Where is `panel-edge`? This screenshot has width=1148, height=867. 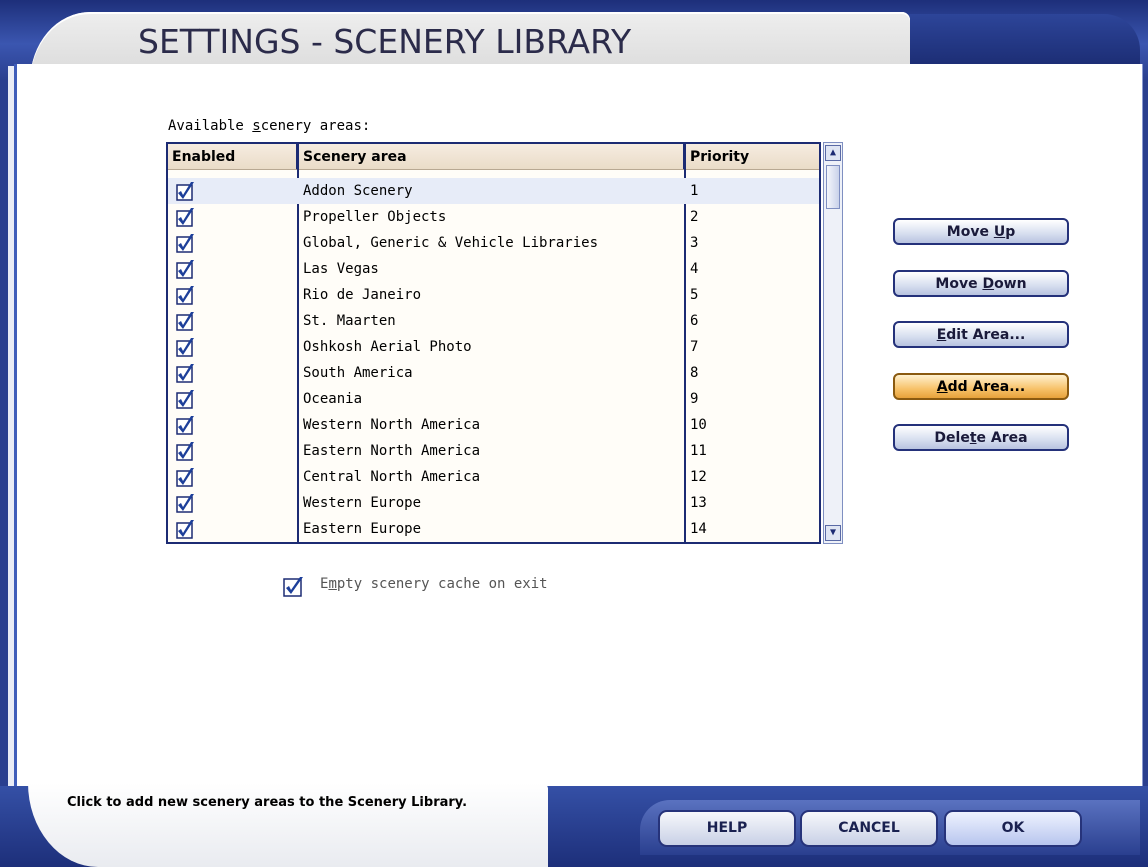
panel-edge is located at coordinates (11, 426).